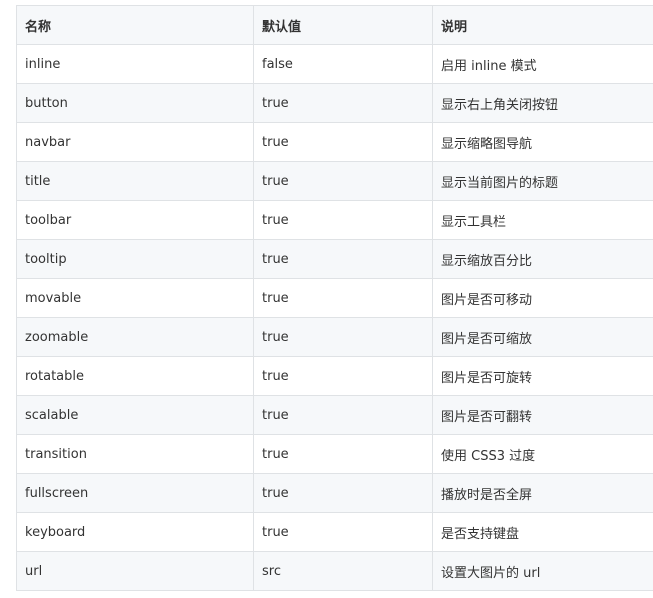 Image resolution: width=653 pixels, height=598 pixels. What do you see at coordinates (135, 25) in the screenshot?
I see `header-name: 名称` at bounding box center [135, 25].